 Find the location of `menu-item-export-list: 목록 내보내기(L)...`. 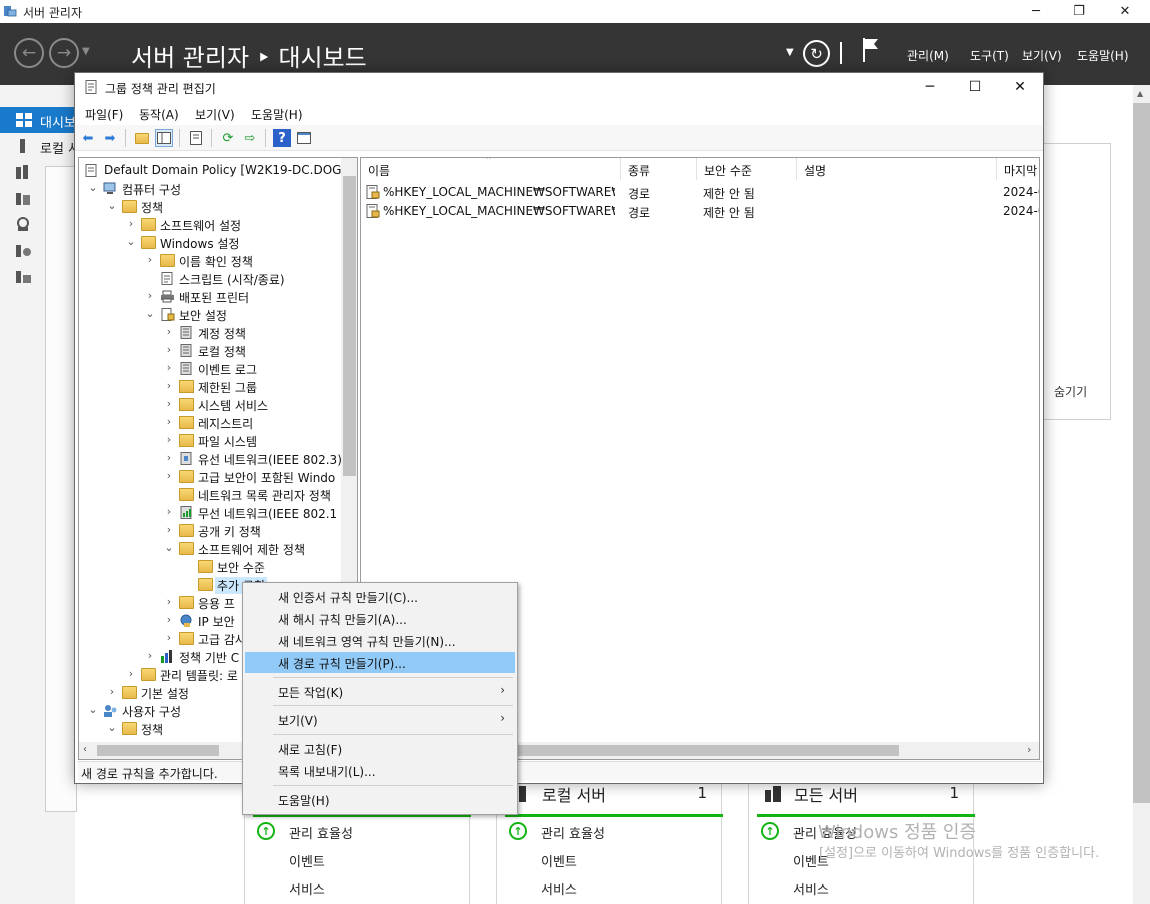

menu-item-export-list: 목록 내보내기(L)... is located at coordinates (380, 770).